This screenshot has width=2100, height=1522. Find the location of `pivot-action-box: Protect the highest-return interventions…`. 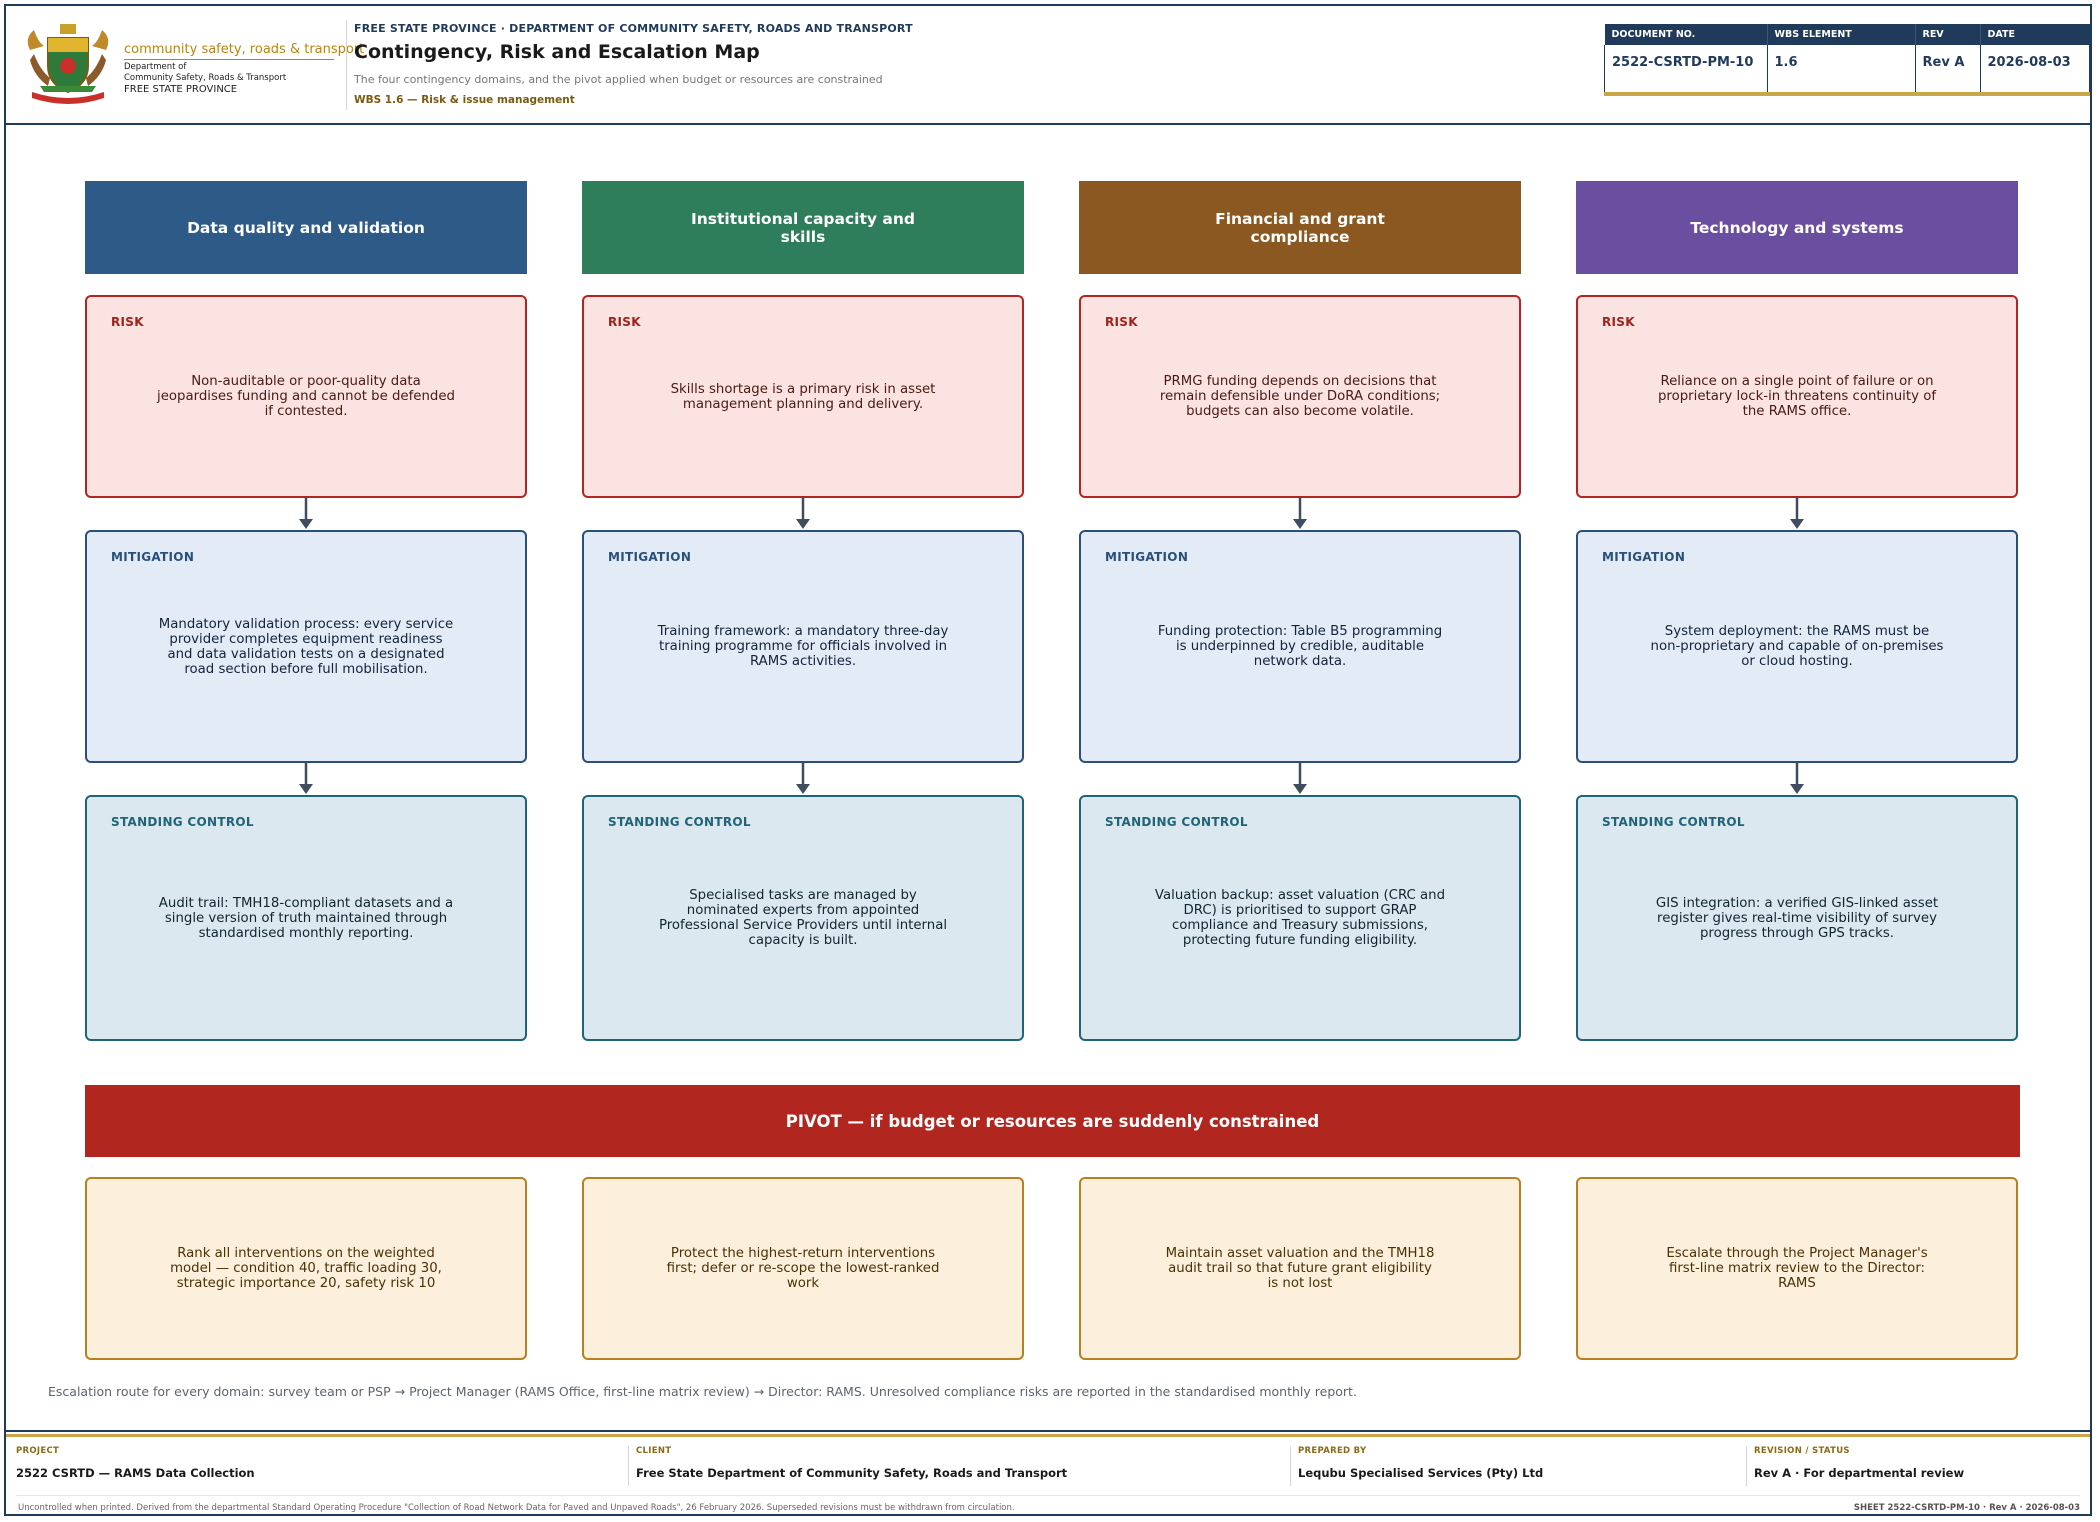

pivot-action-box: Protect the highest-return interventions… is located at coordinates (803, 1268).